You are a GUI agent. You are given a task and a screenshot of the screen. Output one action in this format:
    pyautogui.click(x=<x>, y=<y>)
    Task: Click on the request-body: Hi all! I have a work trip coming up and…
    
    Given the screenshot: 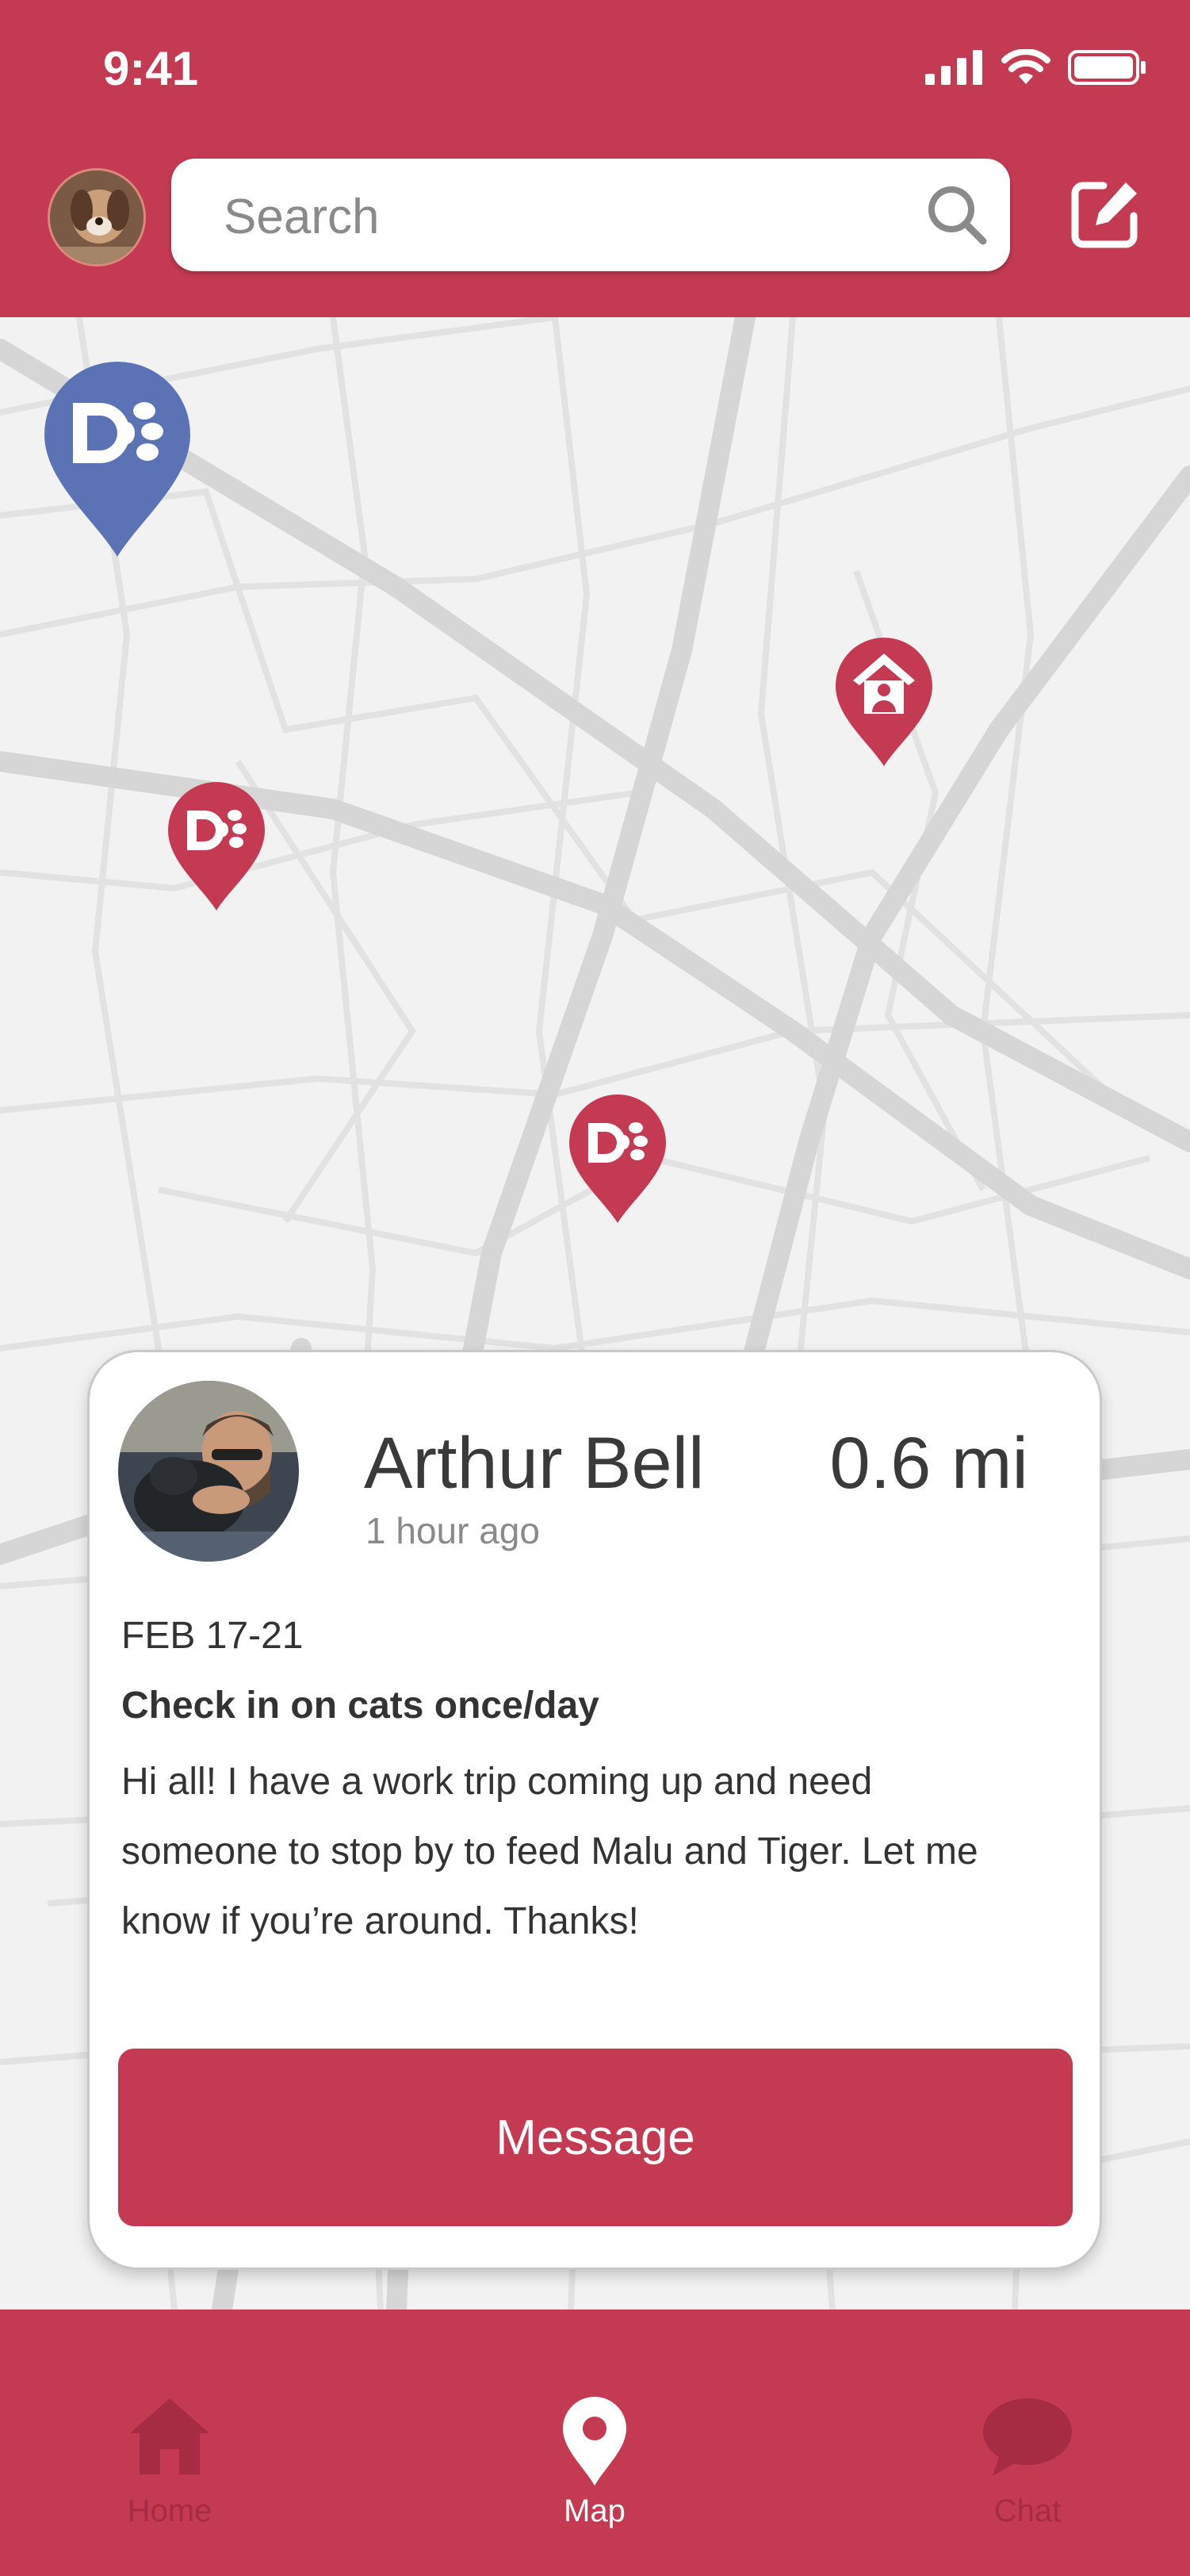 What is the action you would take?
    pyautogui.click(x=549, y=1851)
    